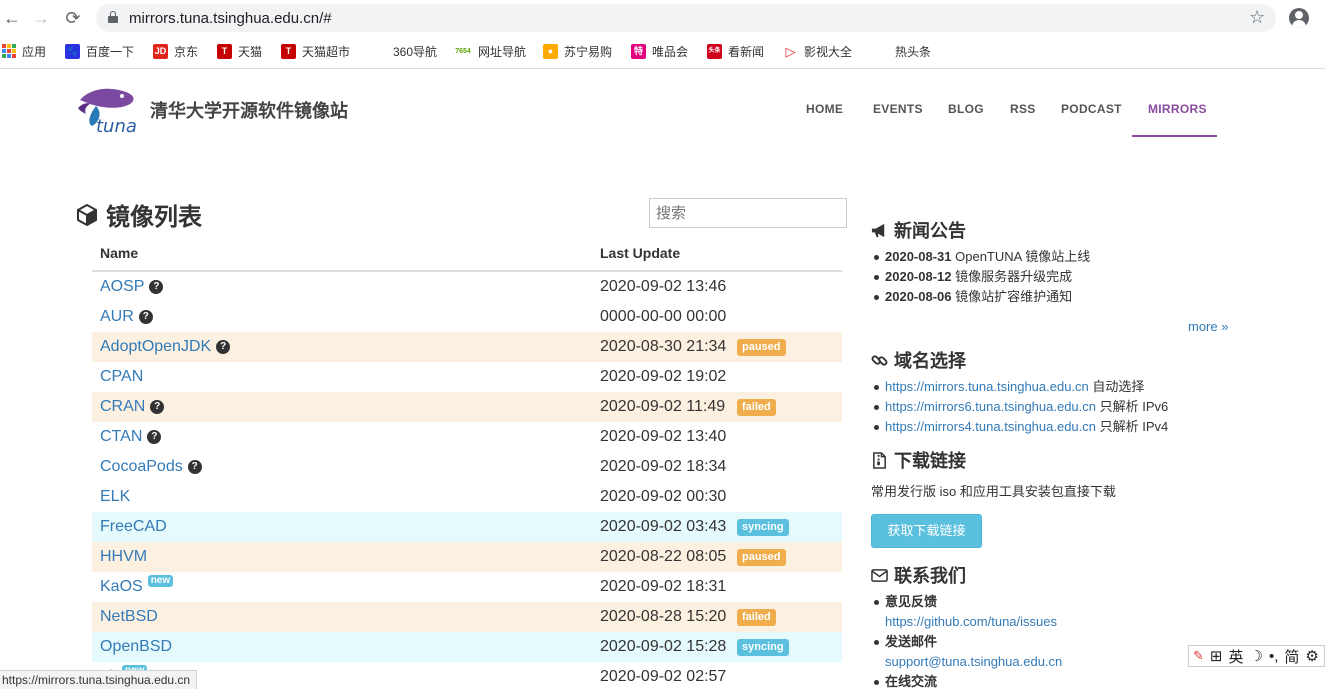 Image resolution: width=1325 pixels, height=689 pixels. I want to click on ime-script: 简, so click(1291, 656).